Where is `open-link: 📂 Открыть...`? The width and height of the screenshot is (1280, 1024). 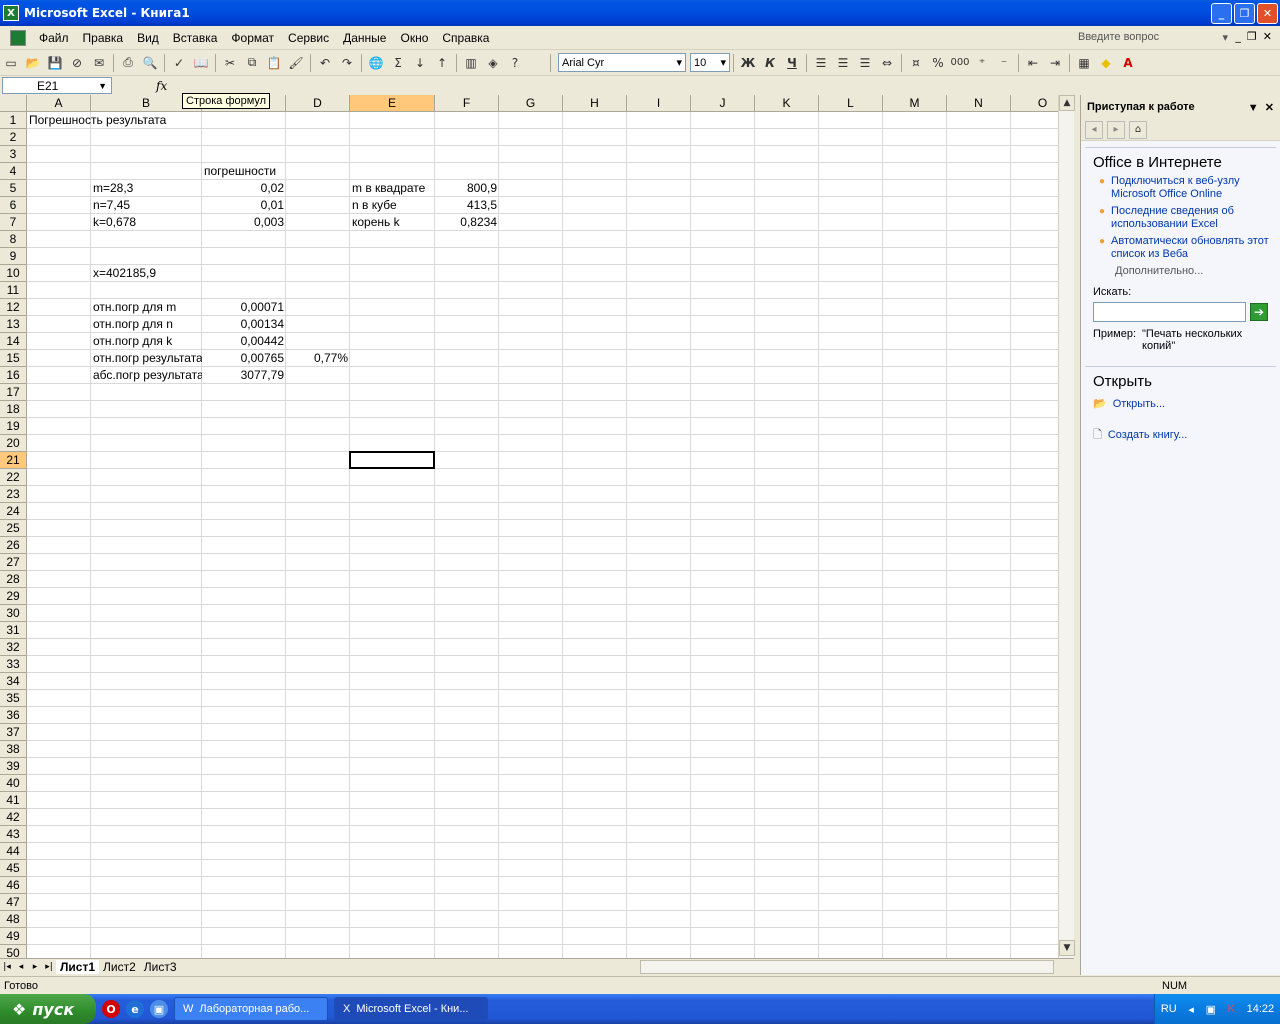 open-link: 📂 Открыть... is located at coordinates (1180, 400).